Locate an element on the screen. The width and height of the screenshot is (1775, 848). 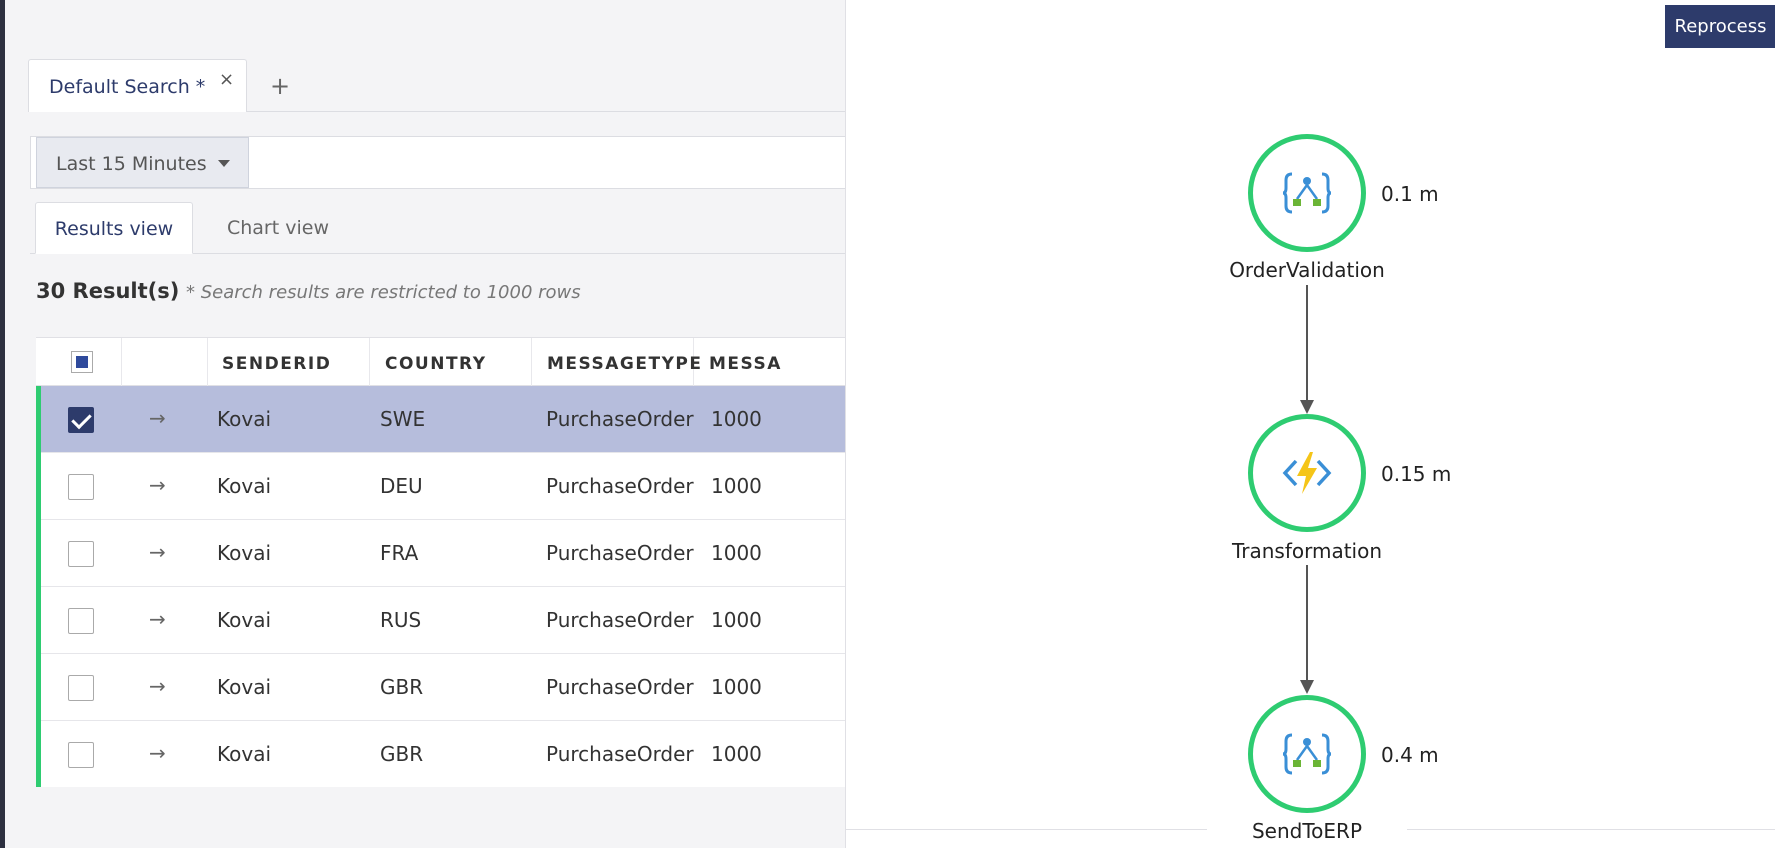
results-count: 30 Result(s) is located at coordinates (108, 291).